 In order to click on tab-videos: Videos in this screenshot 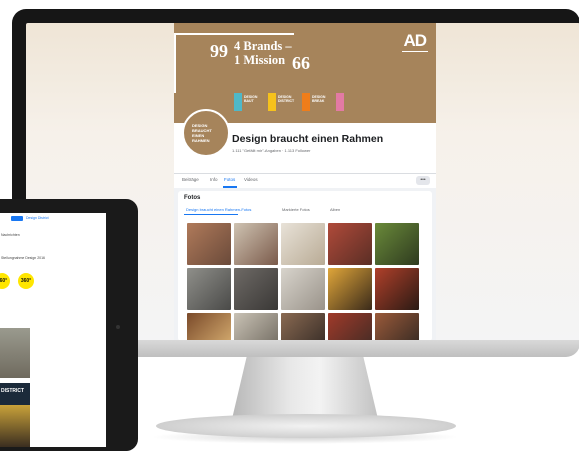, I will do `click(251, 179)`.